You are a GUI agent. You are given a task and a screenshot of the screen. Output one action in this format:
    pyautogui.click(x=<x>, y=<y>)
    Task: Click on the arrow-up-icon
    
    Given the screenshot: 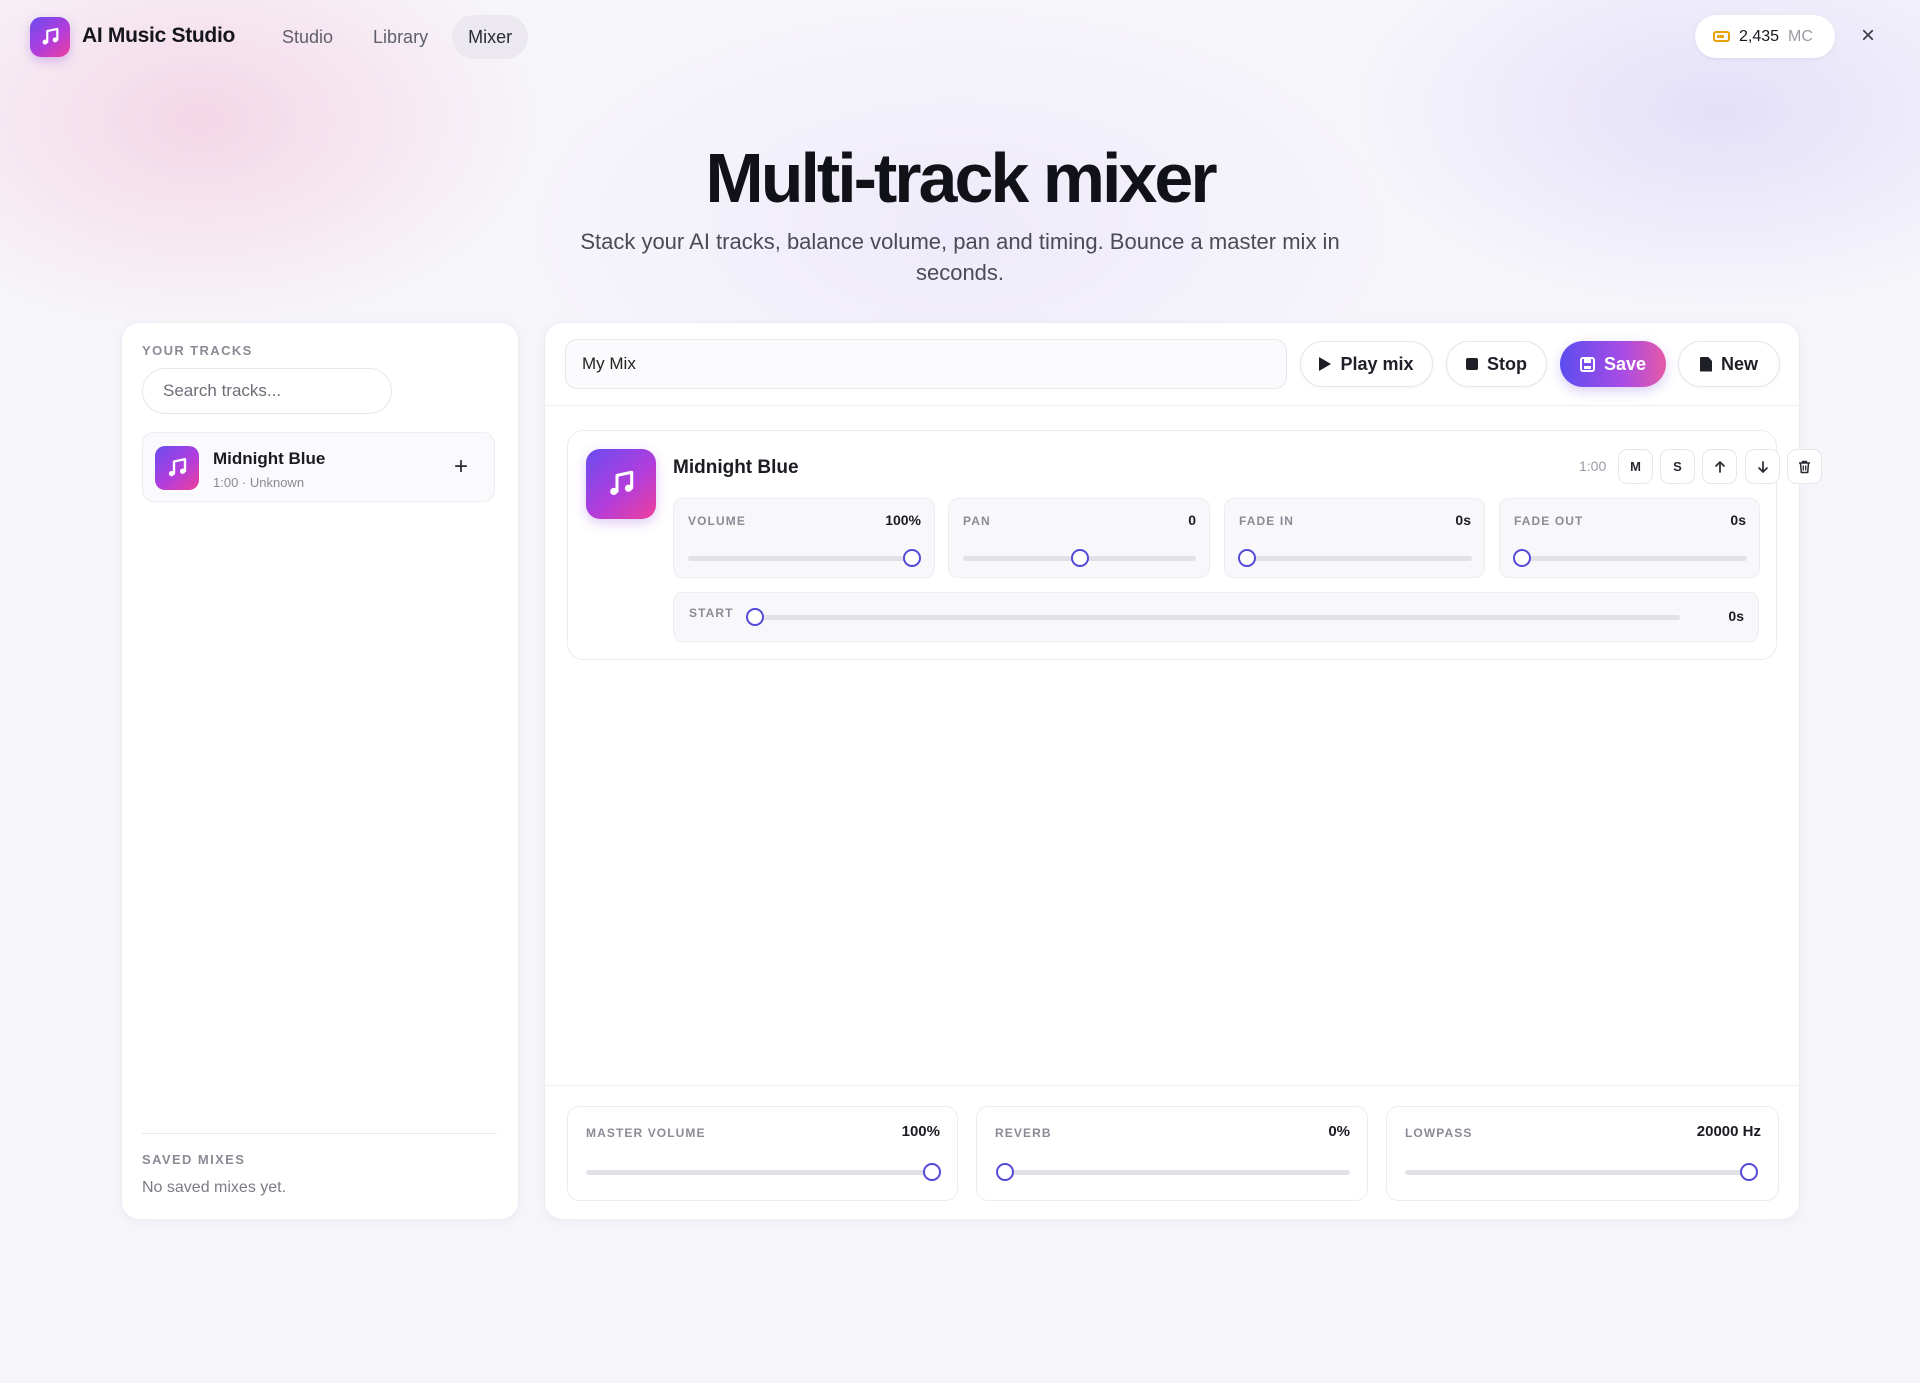 What is the action you would take?
    pyautogui.click(x=1719, y=466)
    